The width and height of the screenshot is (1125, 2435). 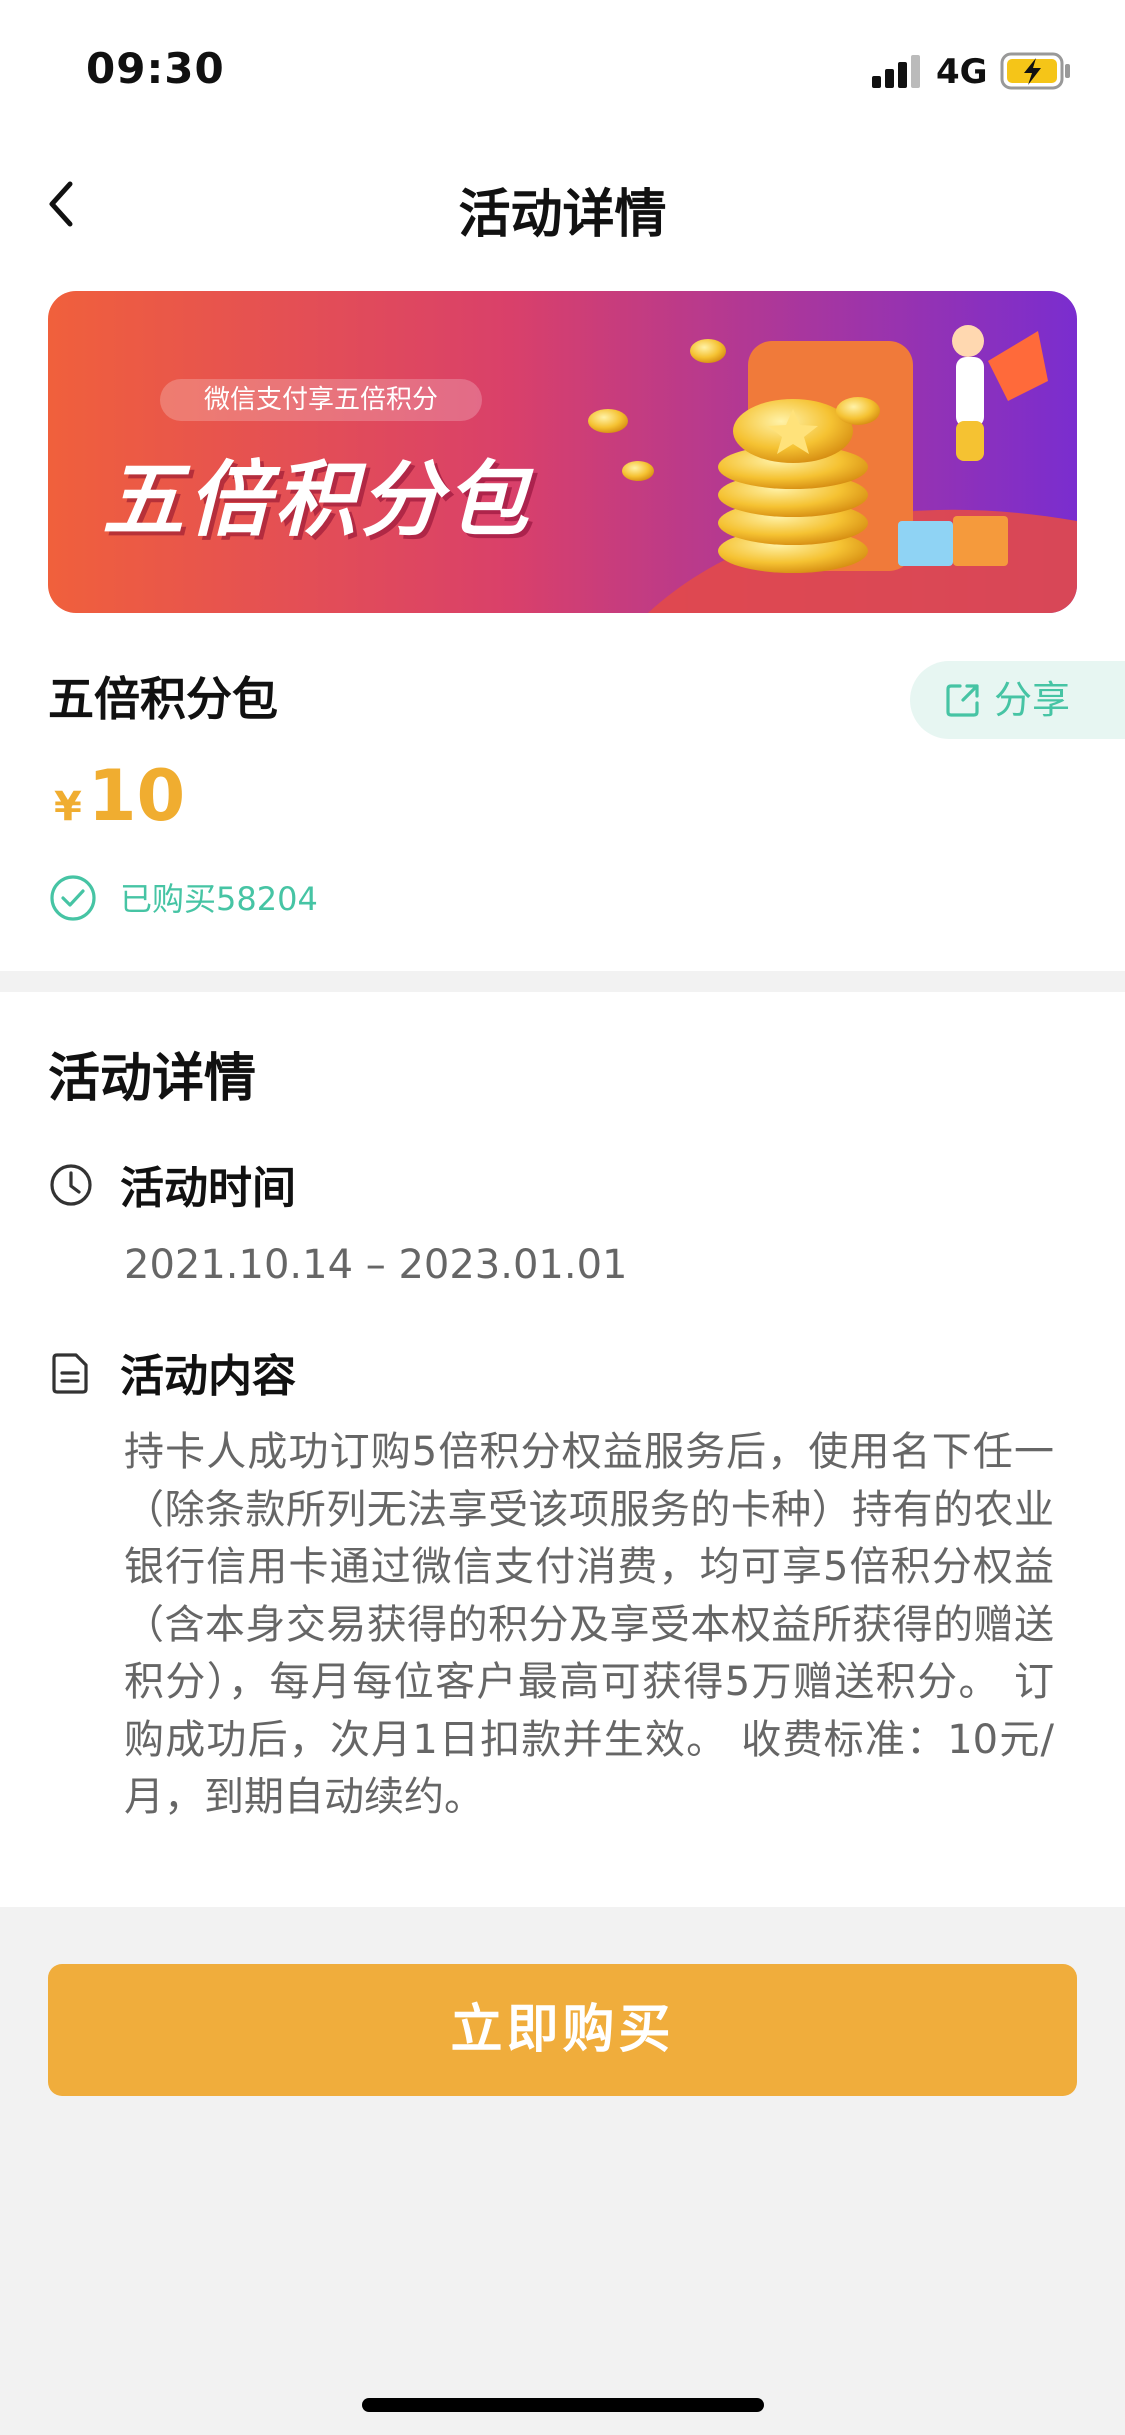 What do you see at coordinates (896, 71) in the screenshot?
I see `signal-icon` at bounding box center [896, 71].